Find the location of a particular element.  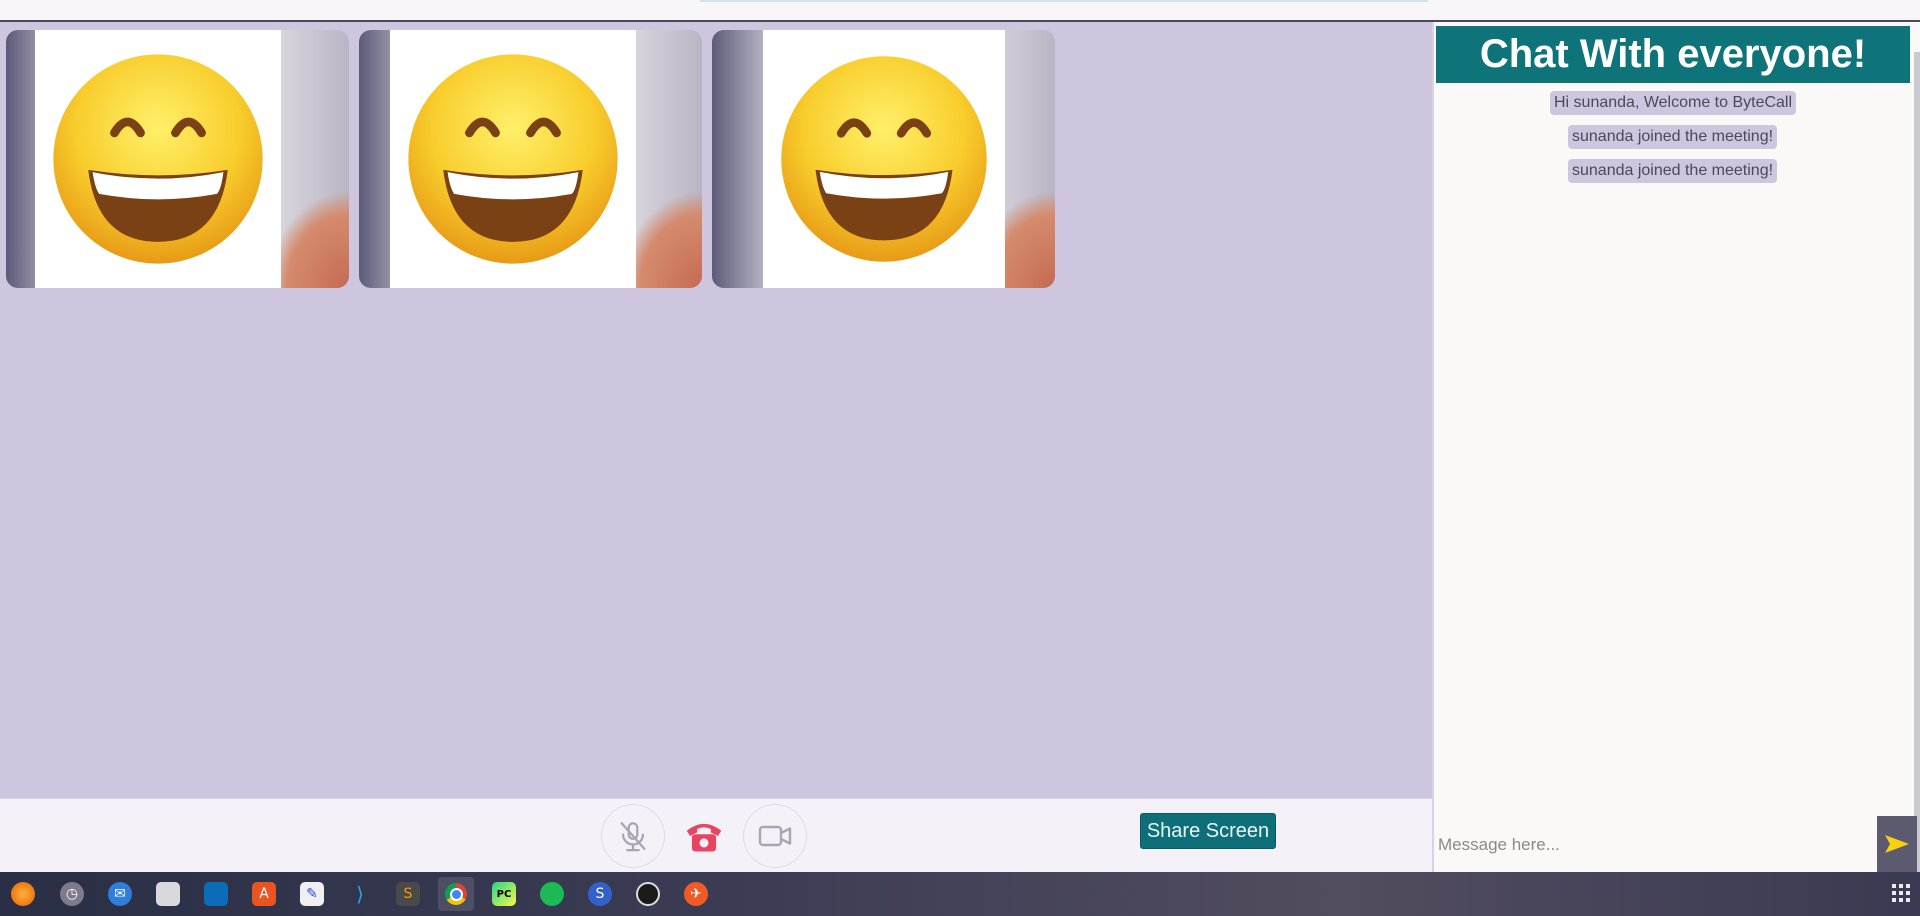

app-grid-icon is located at coordinates (1901, 893).